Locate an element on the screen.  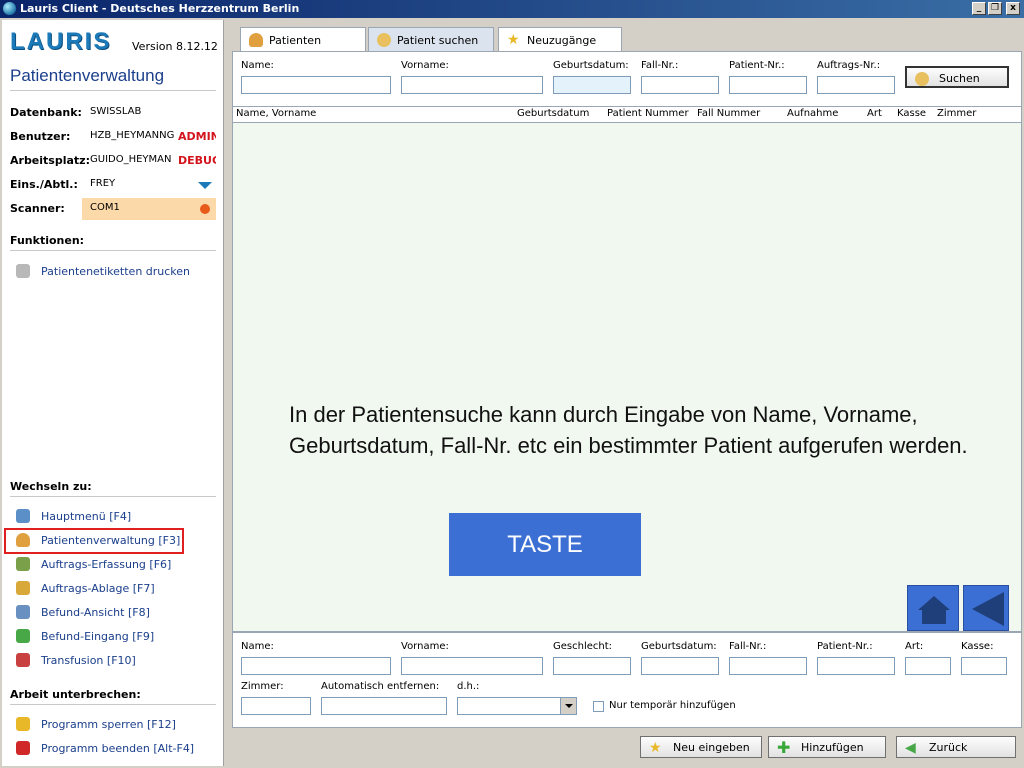
break-header: Arbeit unterbrechen: is located at coordinates (75, 694).